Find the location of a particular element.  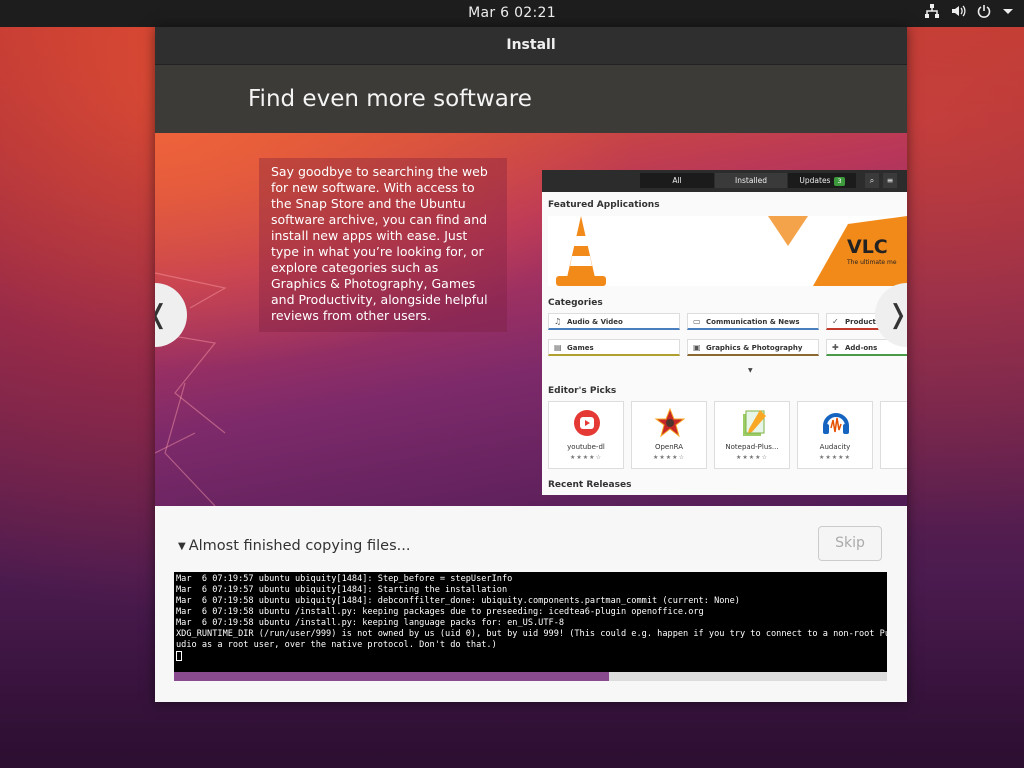

category-communication: ▭ Communication & News is located at coordinates (753, 321).